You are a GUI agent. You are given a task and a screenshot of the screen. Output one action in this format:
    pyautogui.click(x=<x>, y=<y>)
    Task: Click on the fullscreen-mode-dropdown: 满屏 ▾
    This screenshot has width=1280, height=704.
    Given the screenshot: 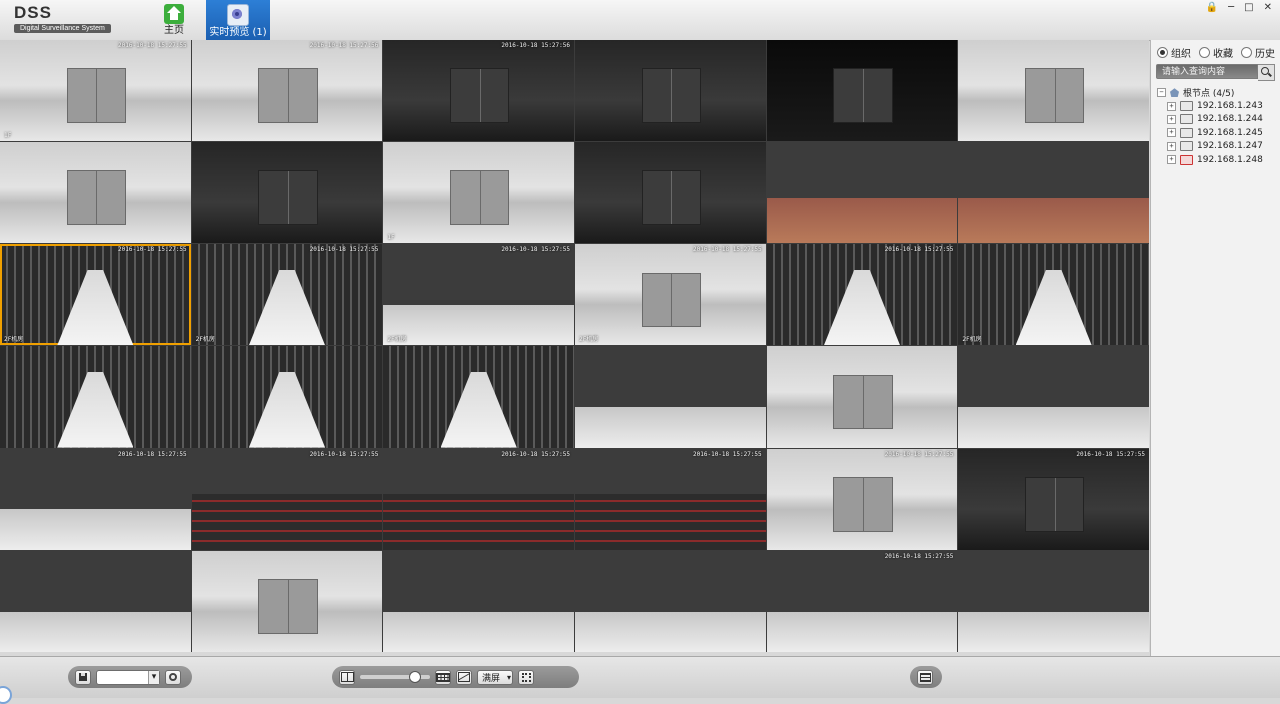 What is the action you would take?
    pyautogui.click(x=495, y=677)
    